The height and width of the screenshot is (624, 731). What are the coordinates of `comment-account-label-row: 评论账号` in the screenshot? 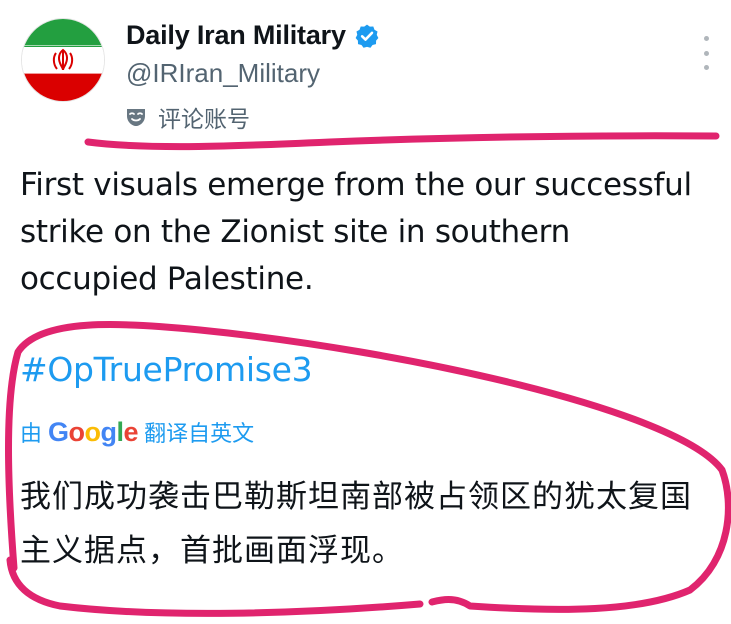 It's located at (187, 117).